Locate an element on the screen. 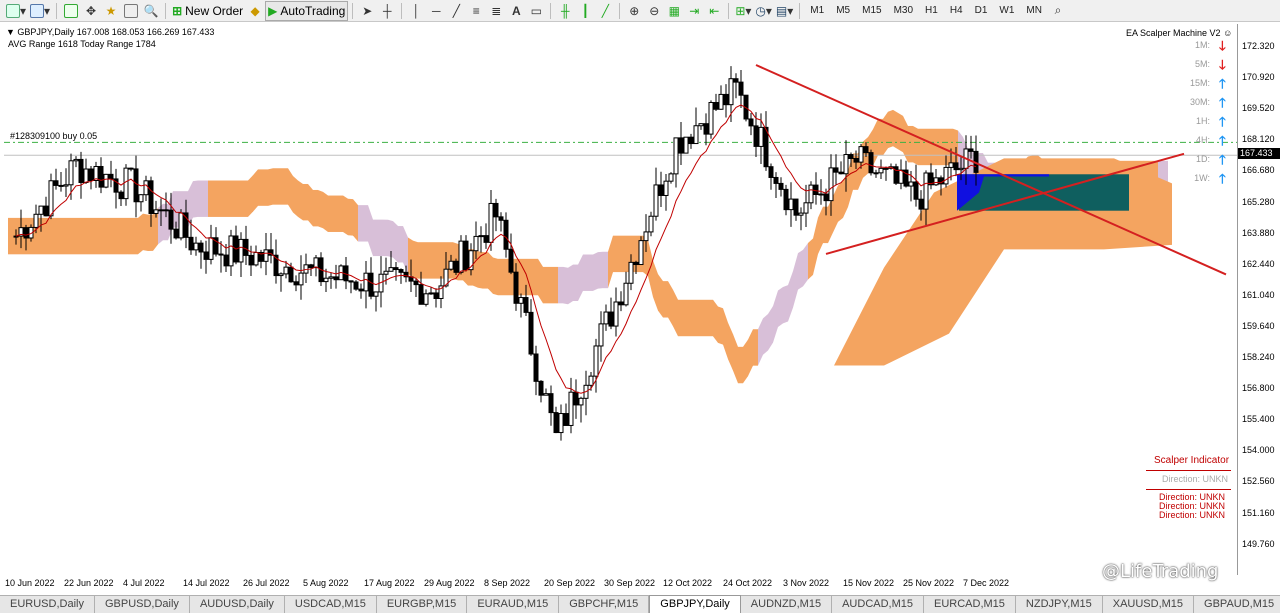 This screenshot has width=1280, height=613. indicators-button: ⊞ ▾ is located at coordinates (743, 11).